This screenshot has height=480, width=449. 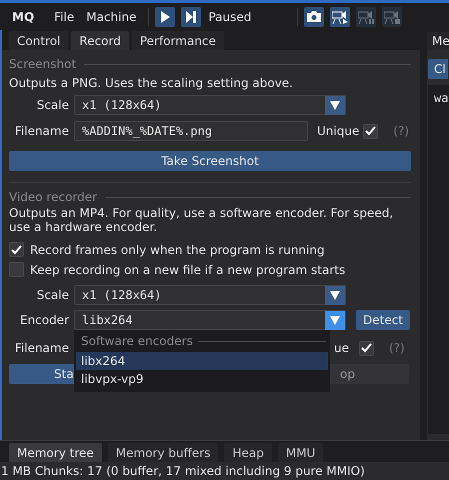 I want to click on checkbox-label: Keep recording on a new file if a new program starts, so click(x=188, y=270).